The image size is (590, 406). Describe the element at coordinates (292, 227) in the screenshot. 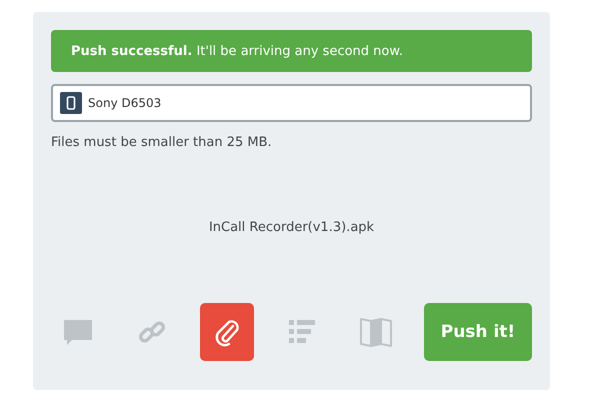

I see `file-name: InCall Recorder(v1.3).apk` at that location.